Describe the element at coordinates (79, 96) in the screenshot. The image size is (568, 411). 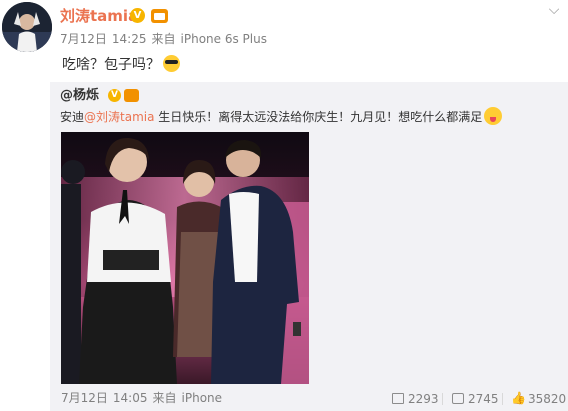
I see `repost-author: @杨烁` at that location.